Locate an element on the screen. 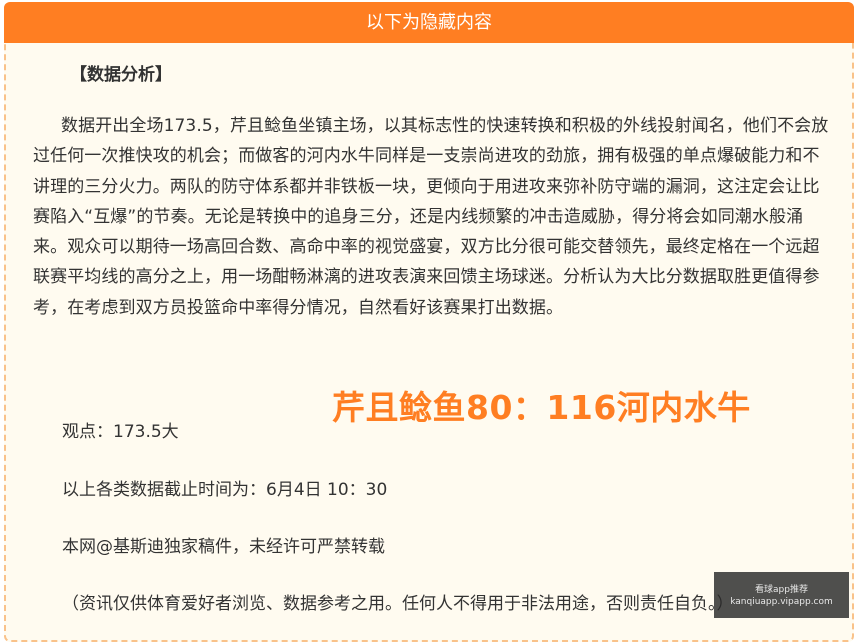  watermark-line2: kanqiuapp.vipapp.com is located at coordinates (781, 602).